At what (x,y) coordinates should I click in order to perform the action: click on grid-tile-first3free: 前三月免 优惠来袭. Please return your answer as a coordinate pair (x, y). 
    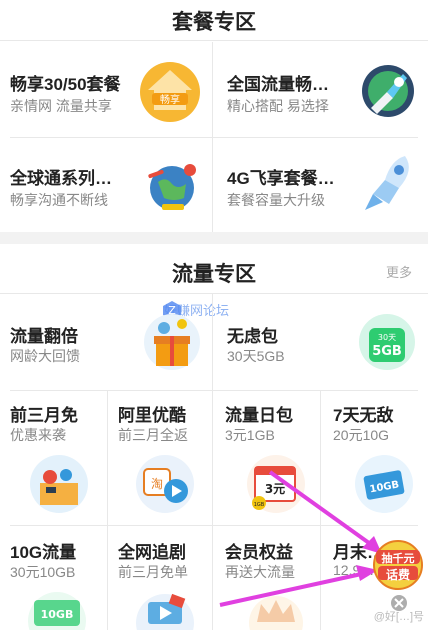
    Looking at the image, I should click on (53, 458).